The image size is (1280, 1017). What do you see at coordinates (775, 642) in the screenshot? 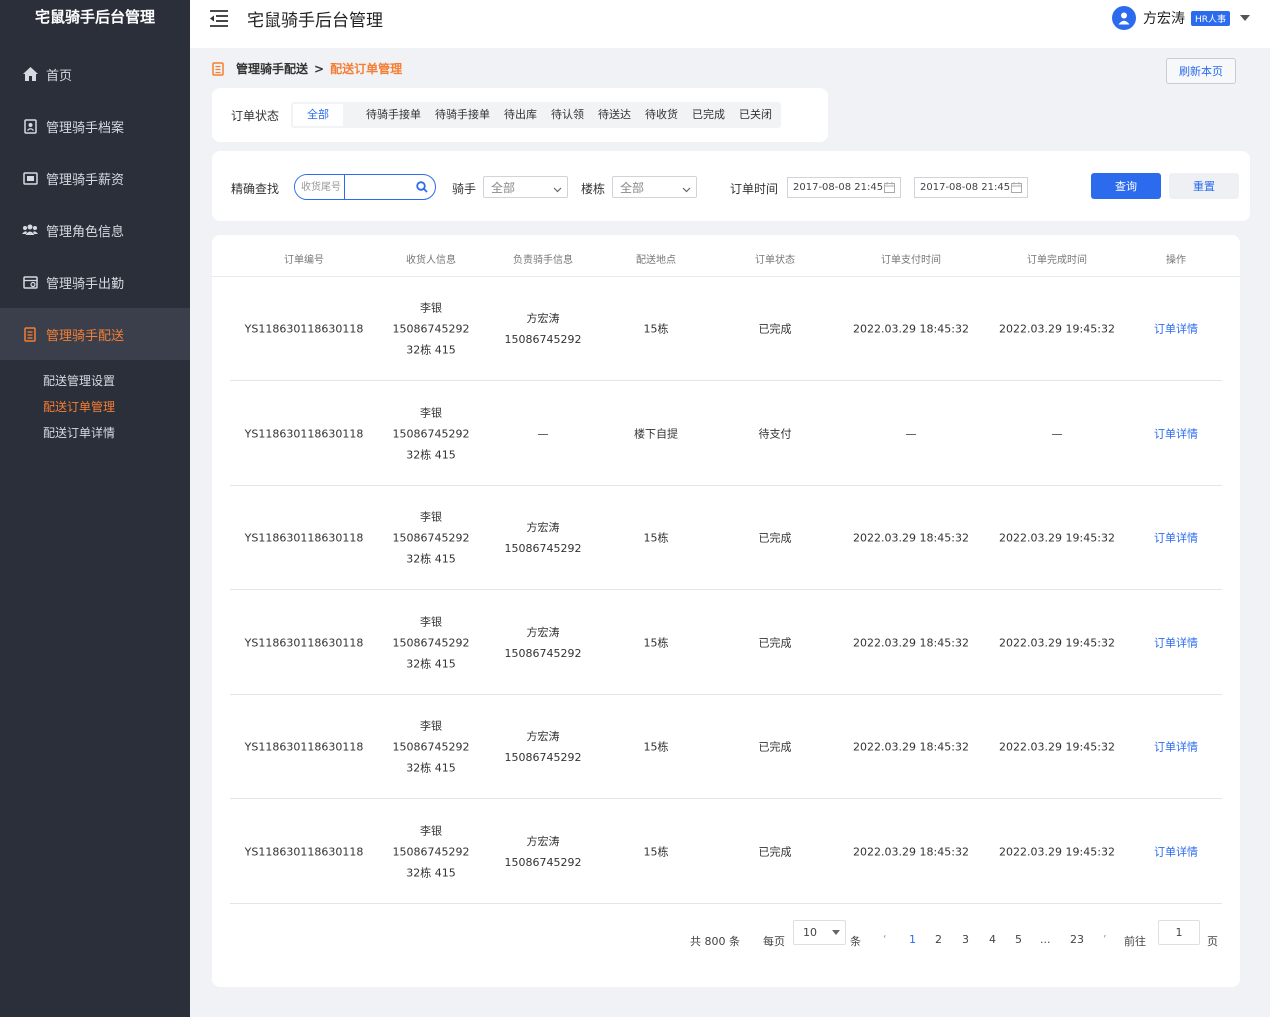
I see `status-cell: 已完成` at bounding box center [775, 642].